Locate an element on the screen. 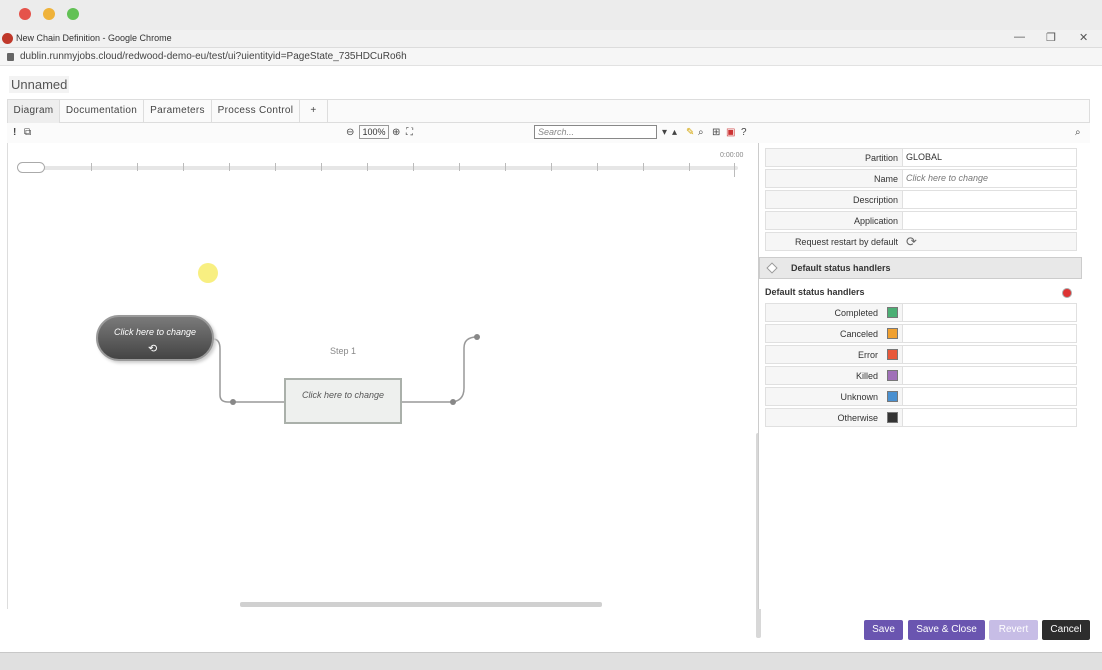  chain-start-node: Click here to change ⟲ is located at coordinates (155, 338).